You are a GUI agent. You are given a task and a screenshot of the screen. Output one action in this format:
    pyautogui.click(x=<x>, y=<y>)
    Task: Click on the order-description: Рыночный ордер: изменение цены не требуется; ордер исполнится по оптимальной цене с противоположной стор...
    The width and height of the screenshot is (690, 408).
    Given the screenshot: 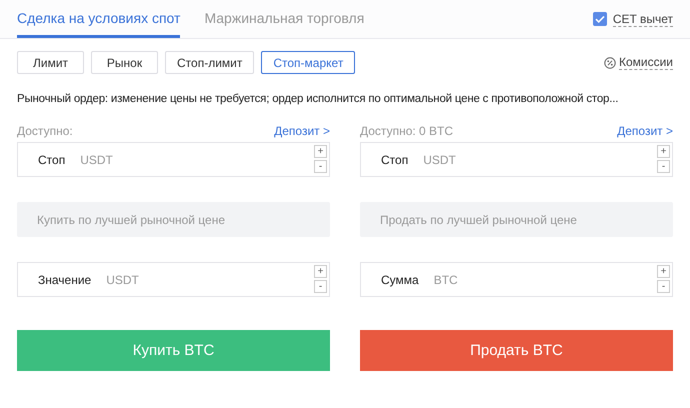 What is the action you would take?
    pyautogui.click(x=318, y=98)
    